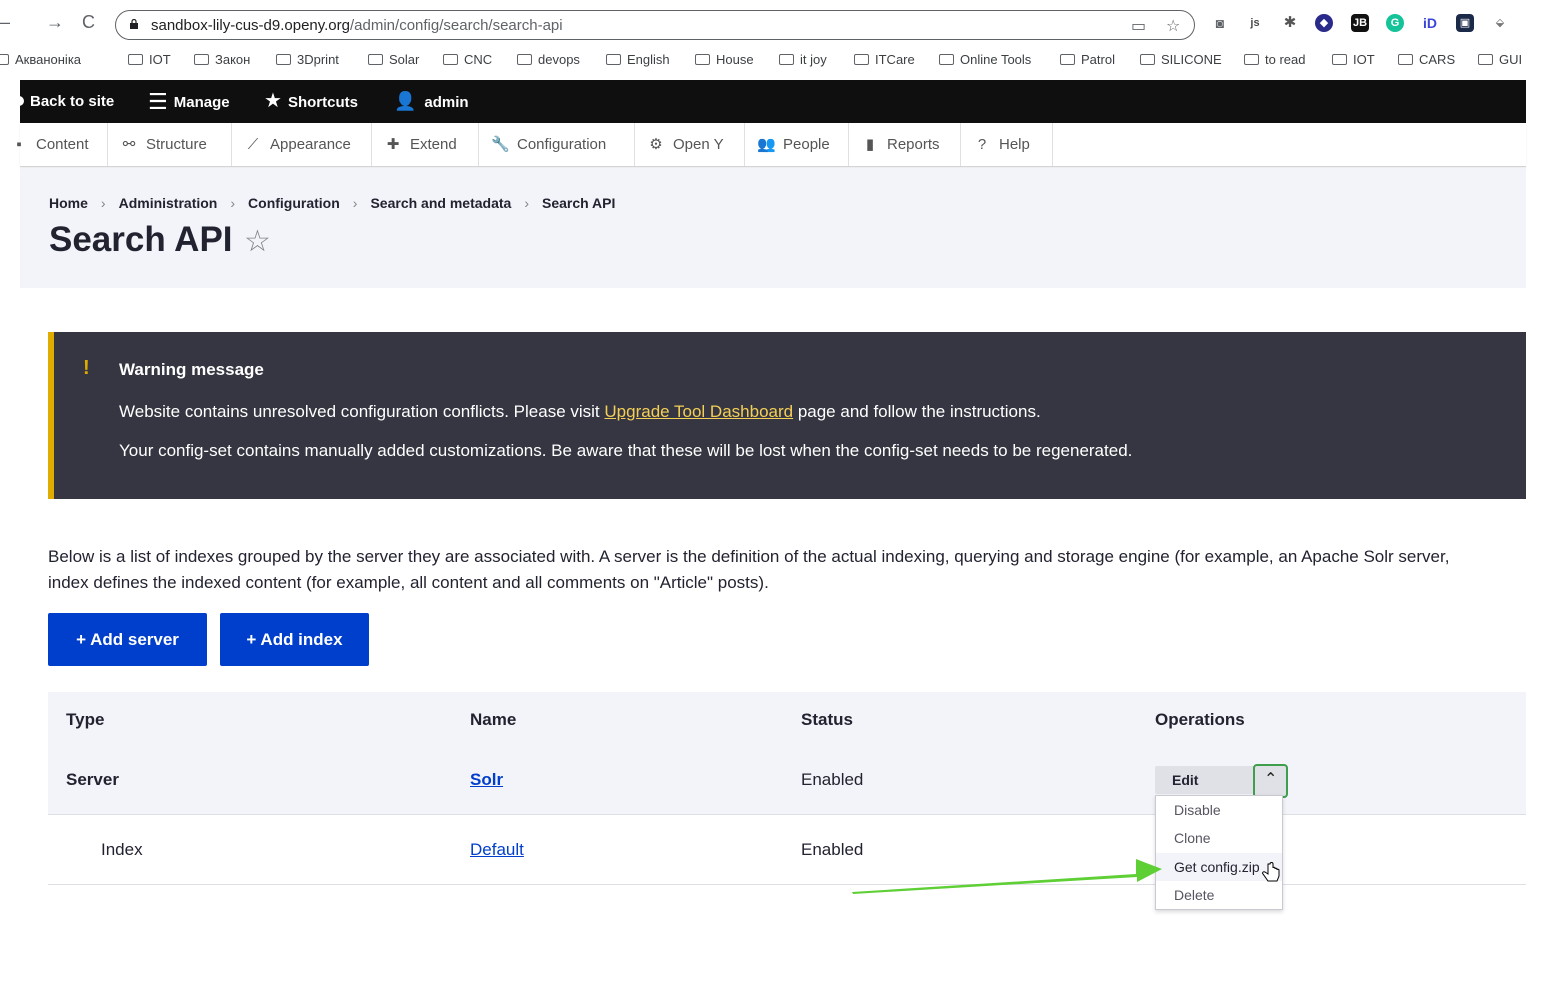 This screenshot has width=1542, height=1002. Describe the element at coordinates (1271, 872) in the screenshot. I see `hand-cursor-icon` at that location.